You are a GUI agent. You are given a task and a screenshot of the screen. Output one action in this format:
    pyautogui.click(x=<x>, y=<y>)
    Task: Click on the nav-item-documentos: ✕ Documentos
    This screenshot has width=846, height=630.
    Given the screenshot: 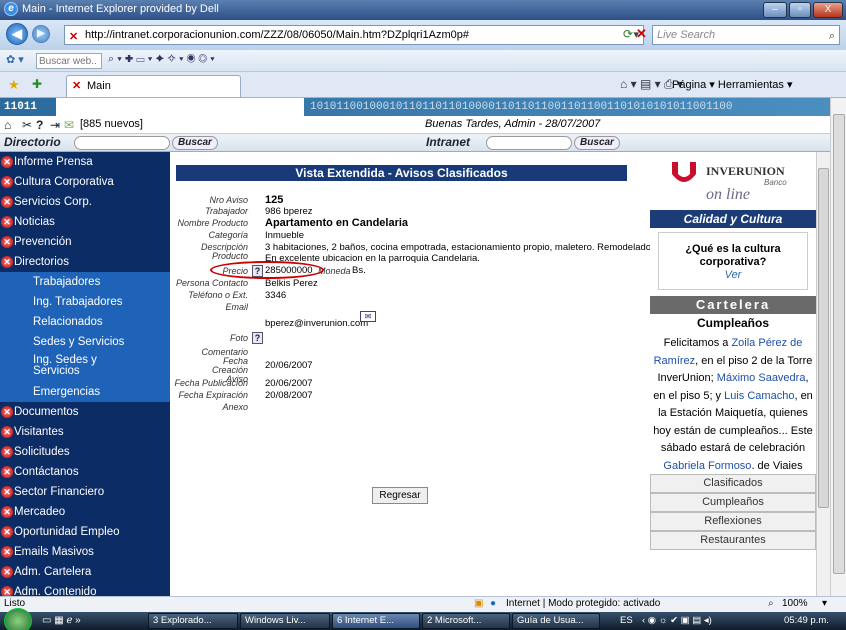 What is the action you would take?
    pyautogui.click(x=85, y=412)
    